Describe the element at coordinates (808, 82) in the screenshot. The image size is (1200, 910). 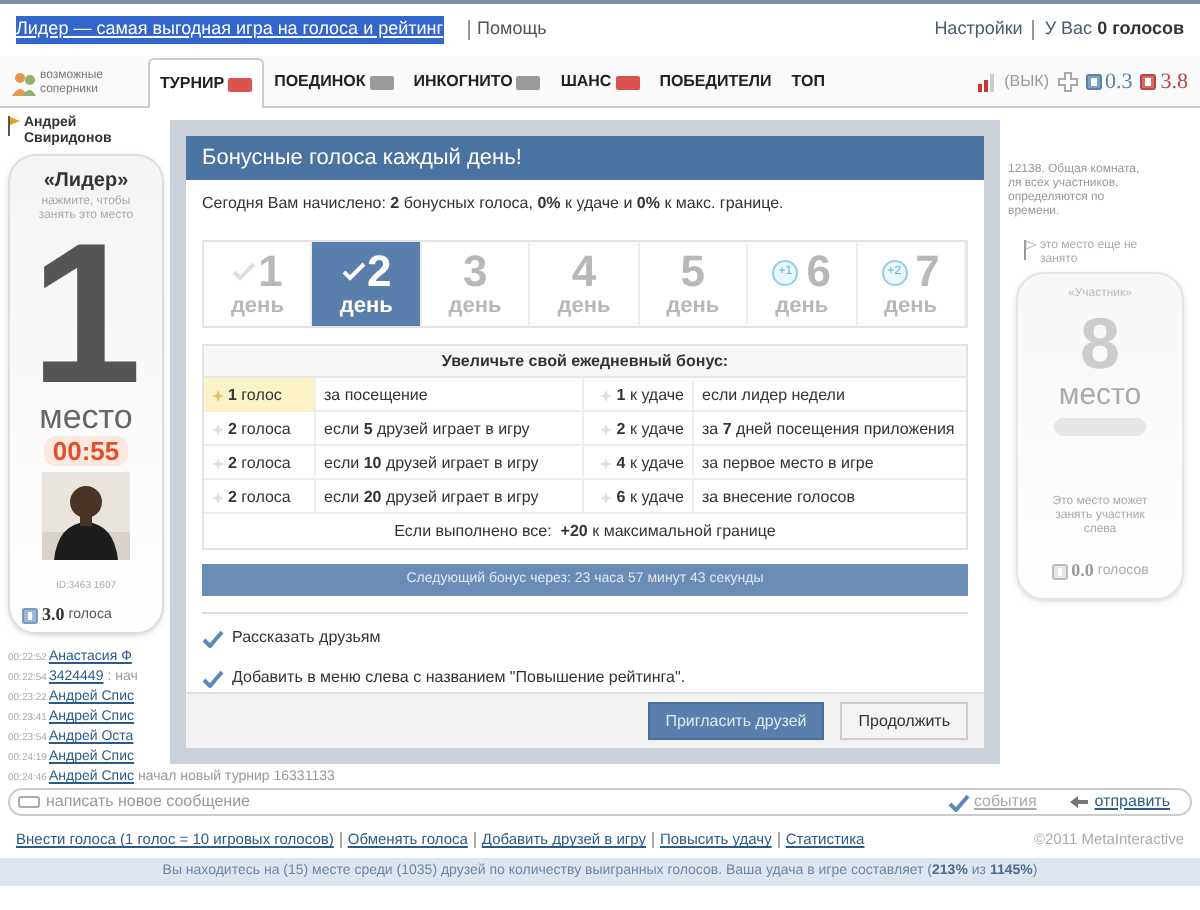
I see `nav-tab: ТОП` at that location.